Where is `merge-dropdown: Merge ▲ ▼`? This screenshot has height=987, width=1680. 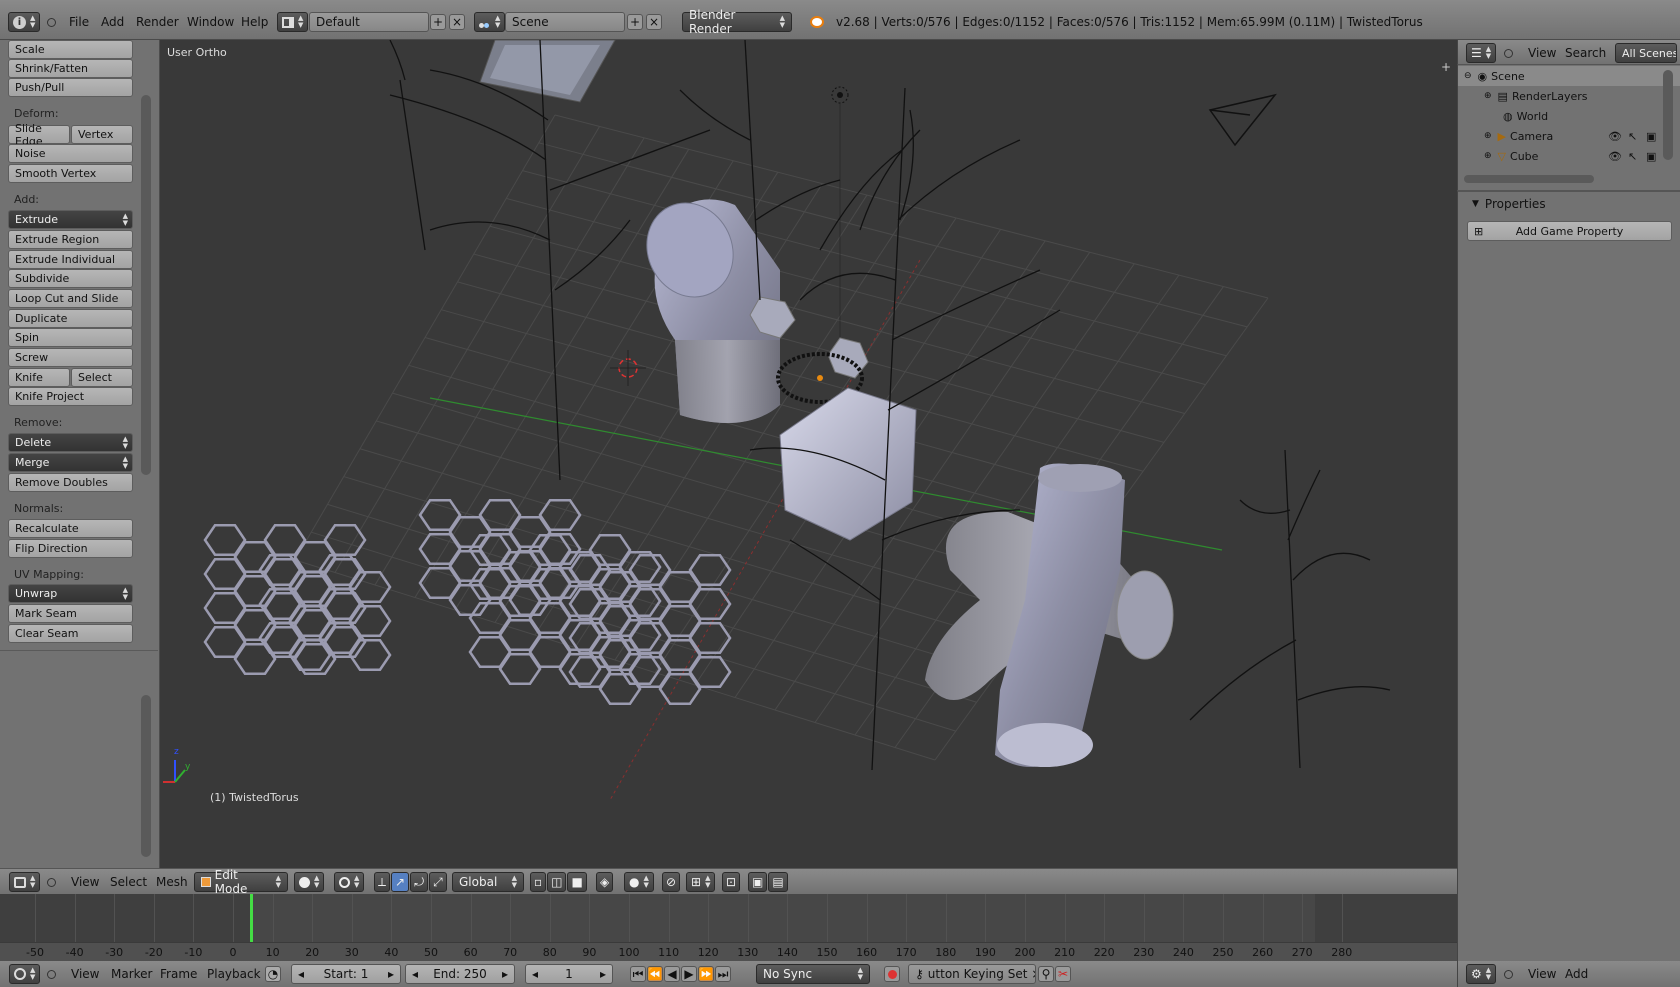
merge-dropdown: Merge ▲ ▼ is located at coordinates (70, 462).